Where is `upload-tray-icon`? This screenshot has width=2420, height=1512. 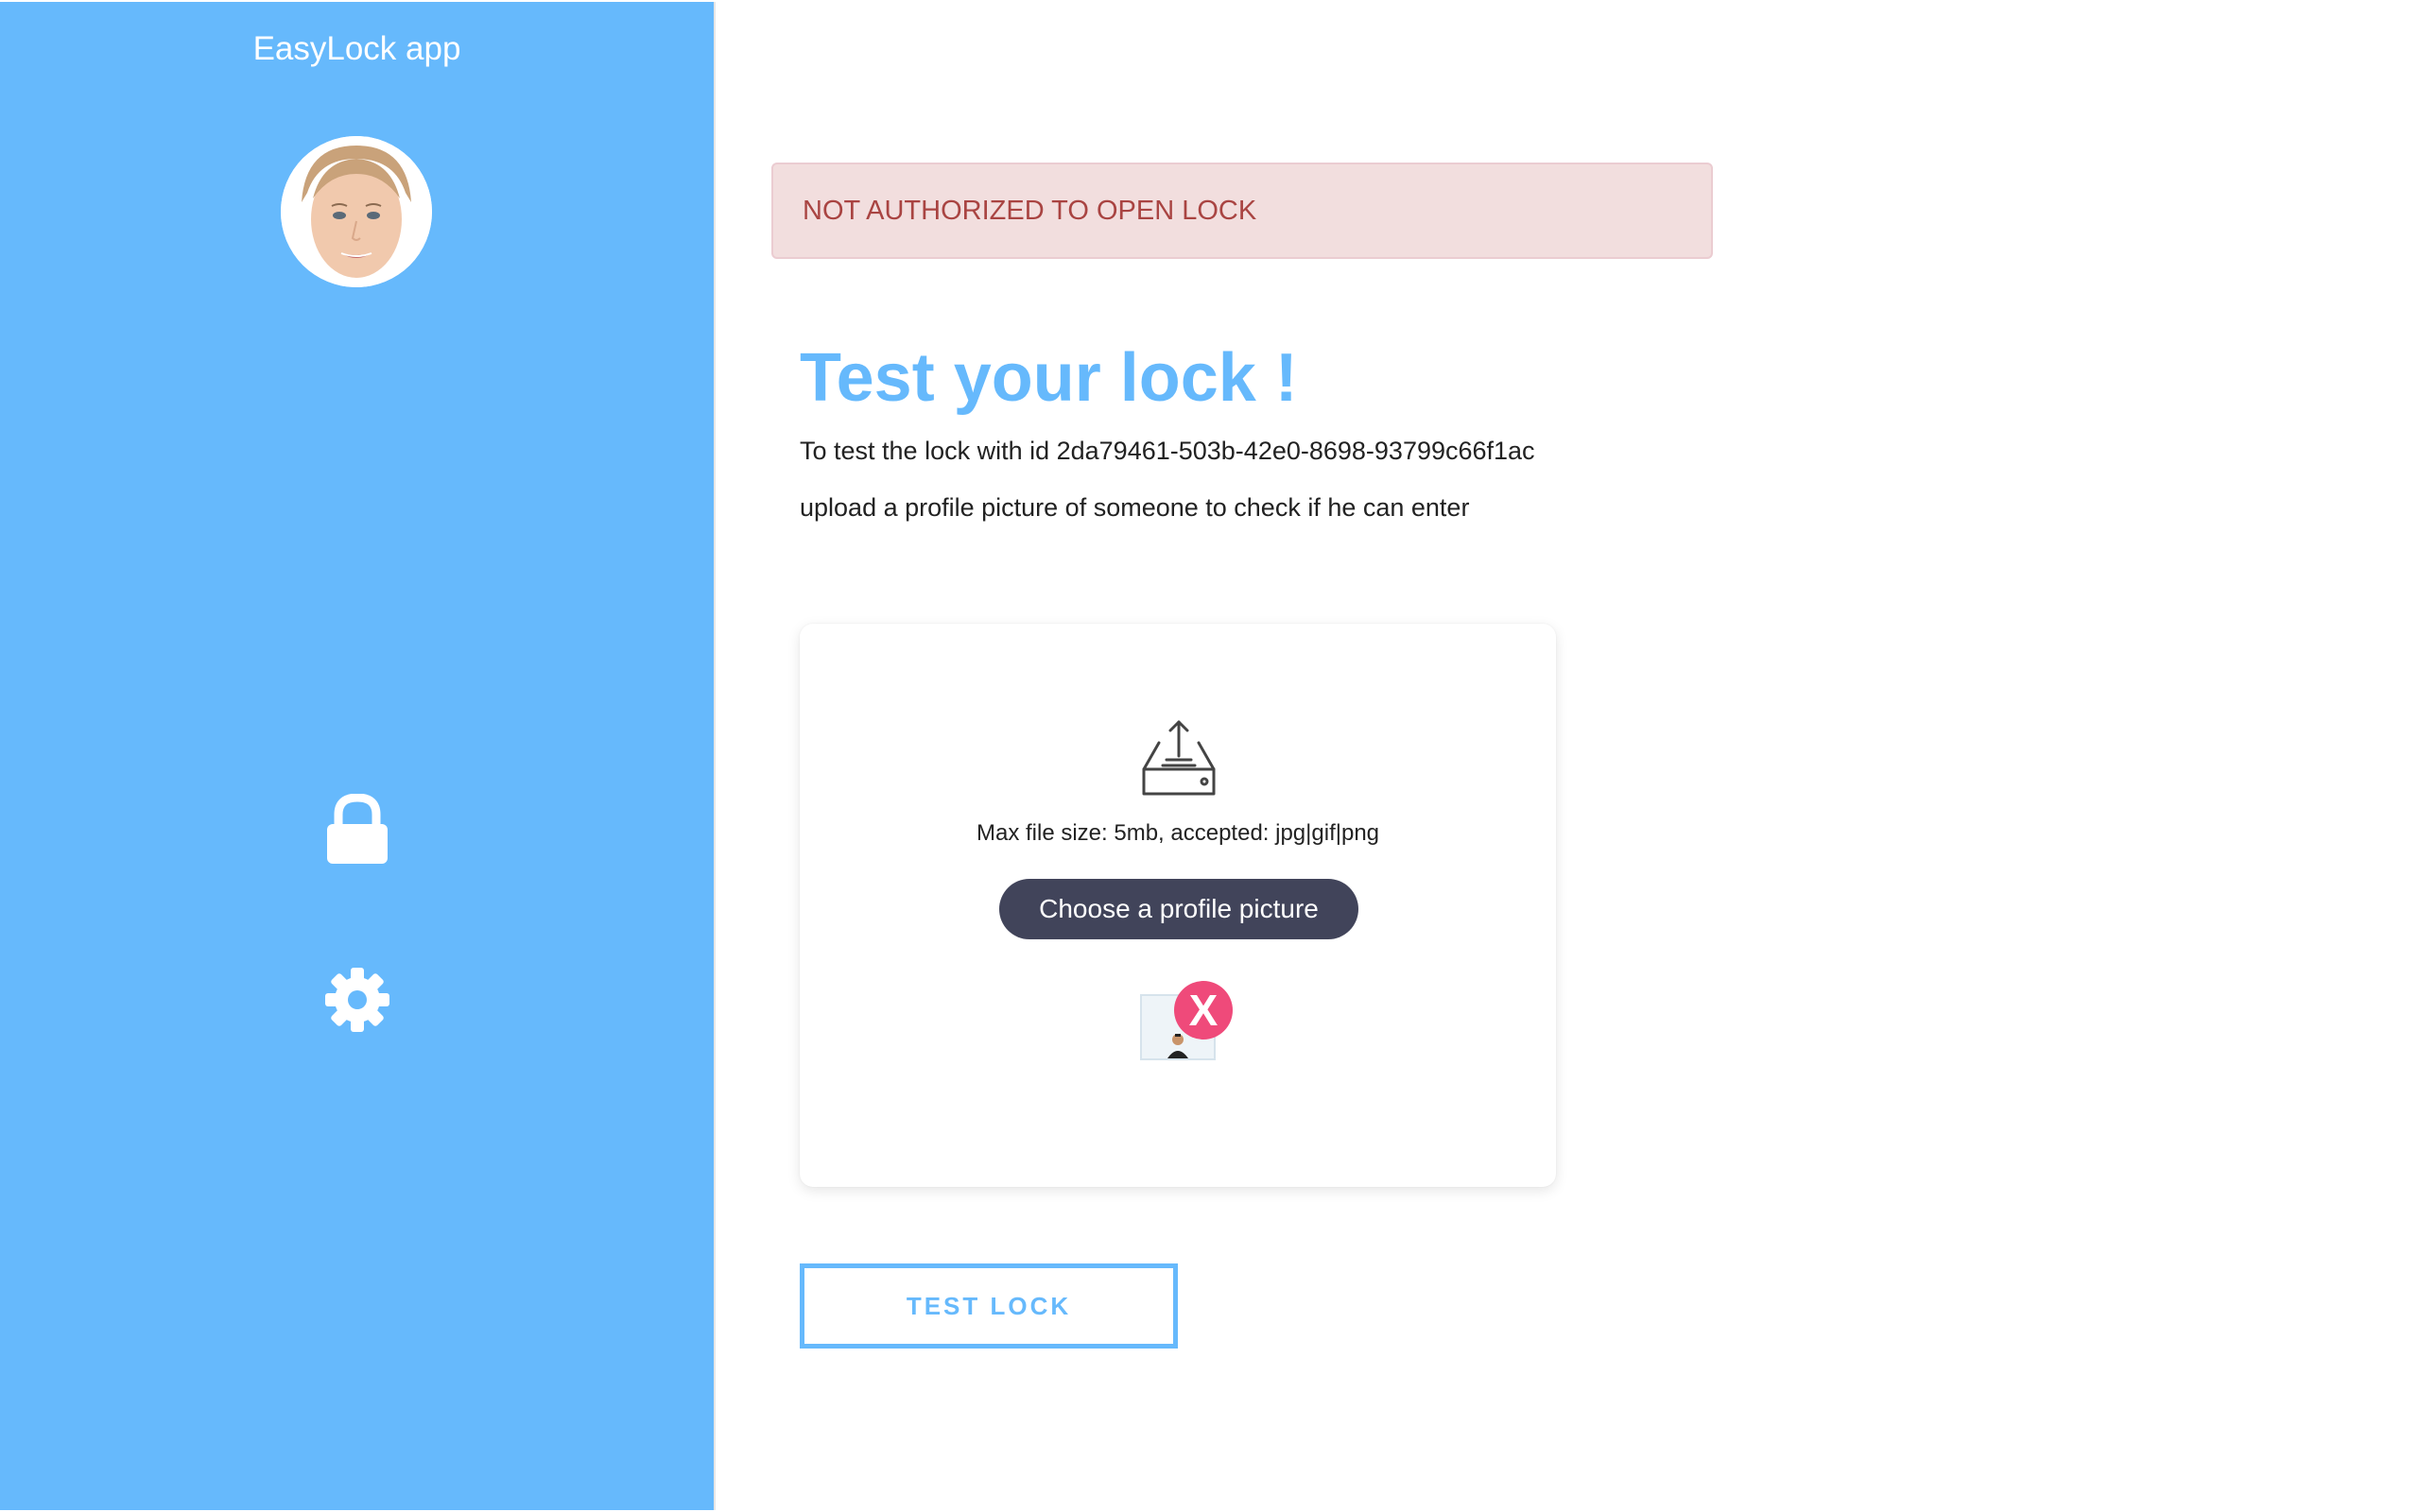
upload-tray-icon is located at coordinates (1179, 758).